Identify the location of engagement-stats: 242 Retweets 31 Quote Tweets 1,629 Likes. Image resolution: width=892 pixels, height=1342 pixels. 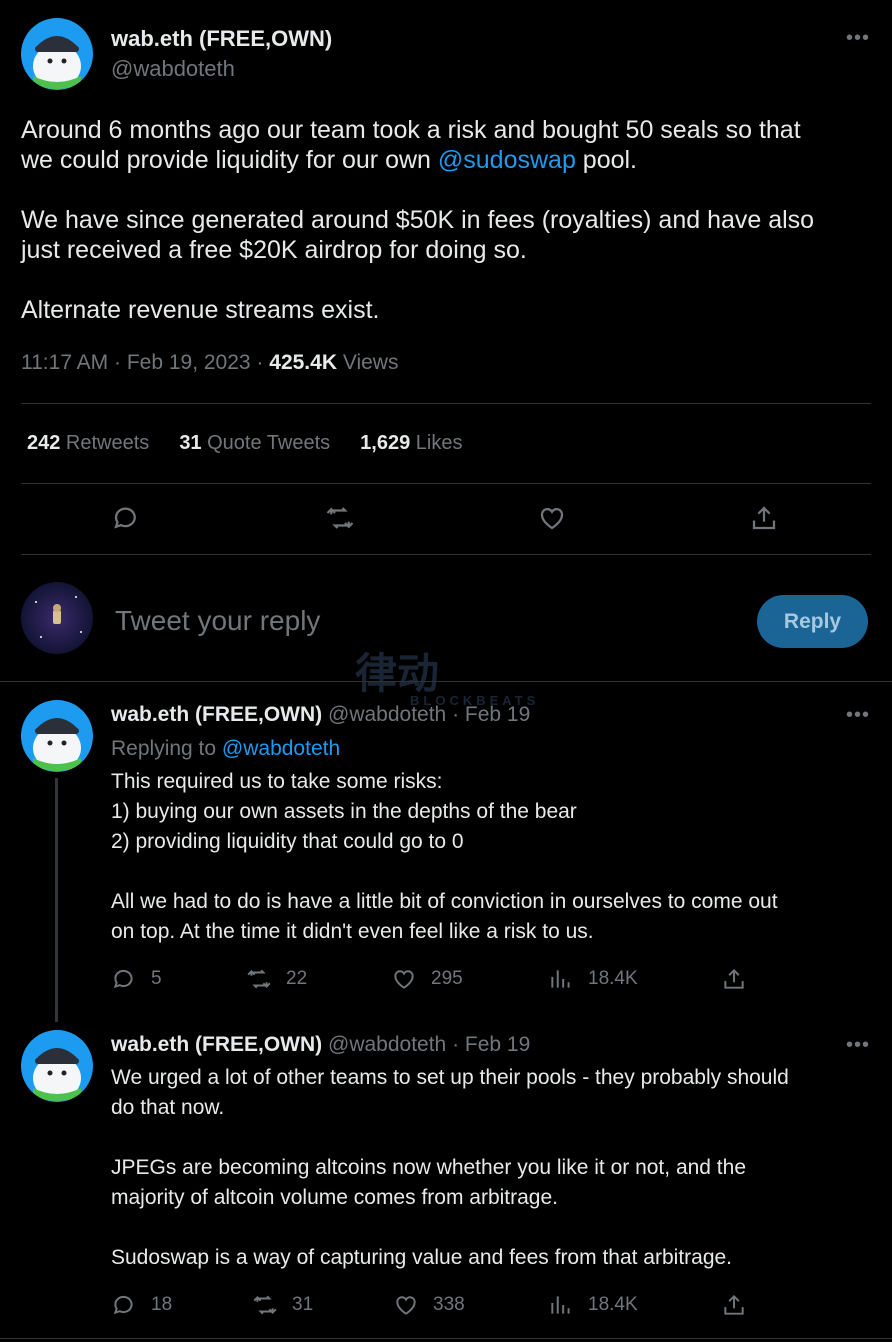
(244, 443).